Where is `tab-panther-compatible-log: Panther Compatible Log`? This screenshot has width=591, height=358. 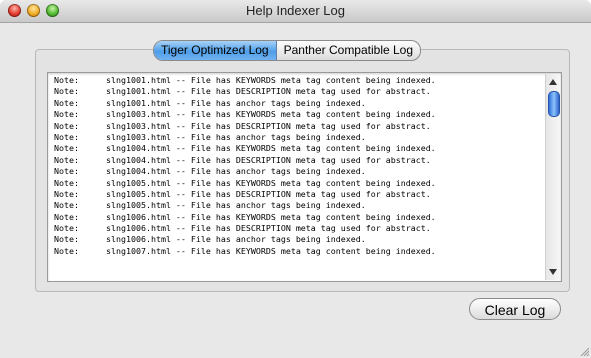 tab-panther-compatible-log: Panther Compatible Log is located at coordinates (348, 50).